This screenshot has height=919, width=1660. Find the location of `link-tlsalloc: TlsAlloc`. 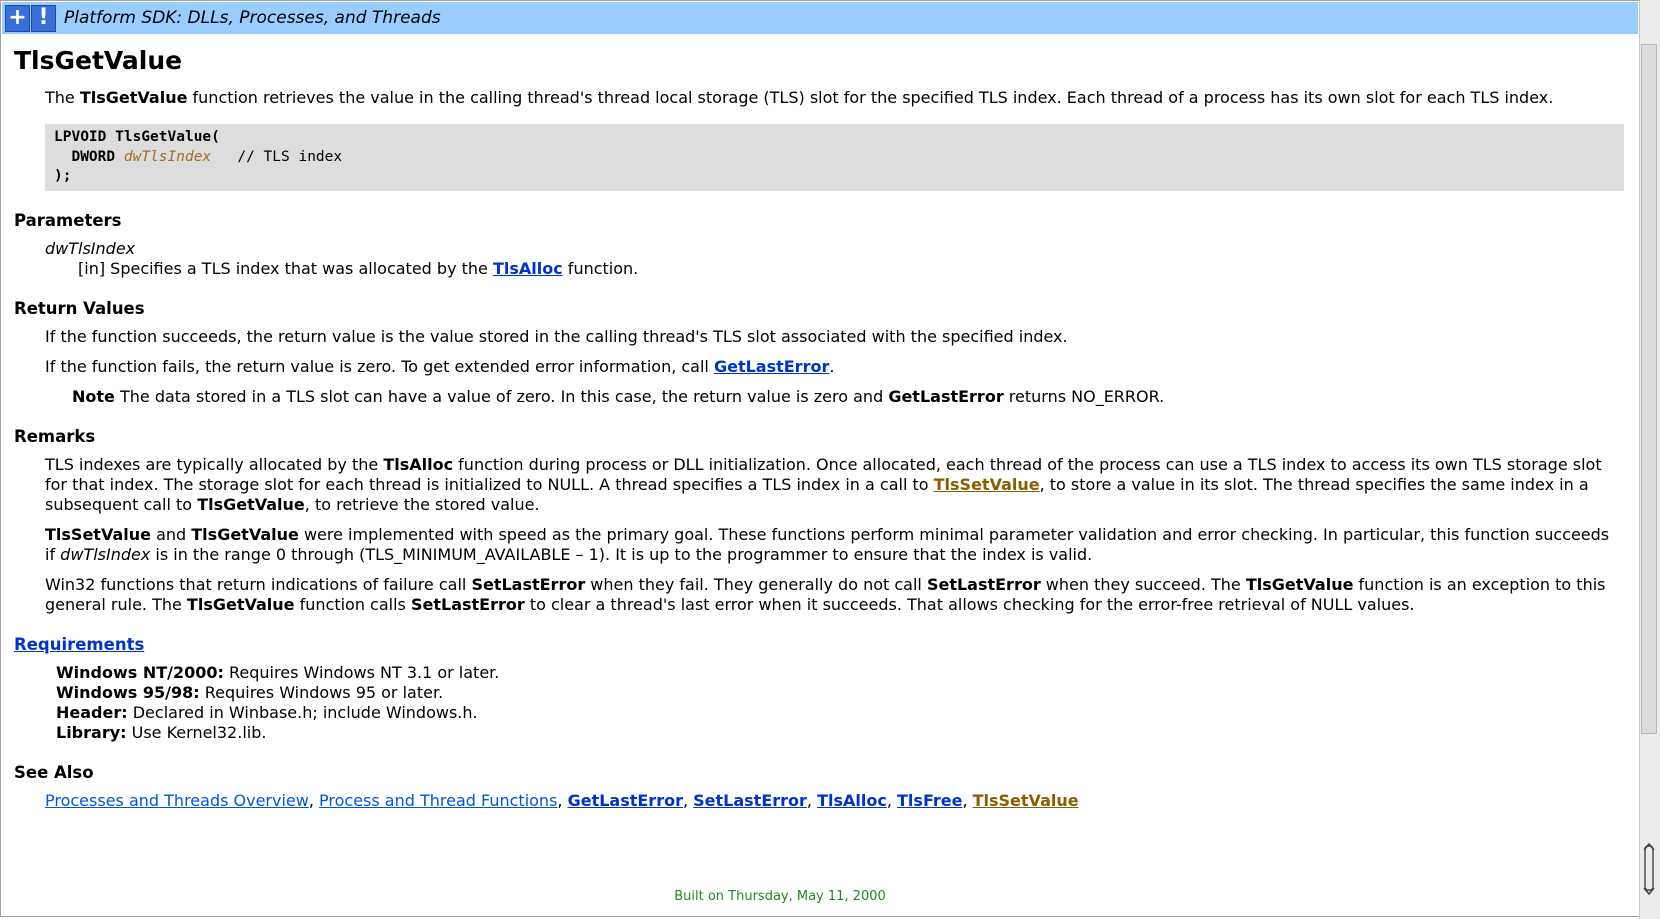

link-tlsalloc: TlsAlloc is located at coordinates (528, 268).